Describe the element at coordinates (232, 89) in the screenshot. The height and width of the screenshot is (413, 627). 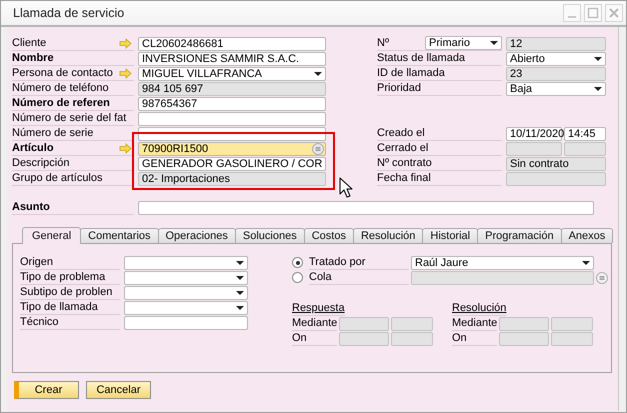
I see `readonly-field: 984 105 697` at that location.